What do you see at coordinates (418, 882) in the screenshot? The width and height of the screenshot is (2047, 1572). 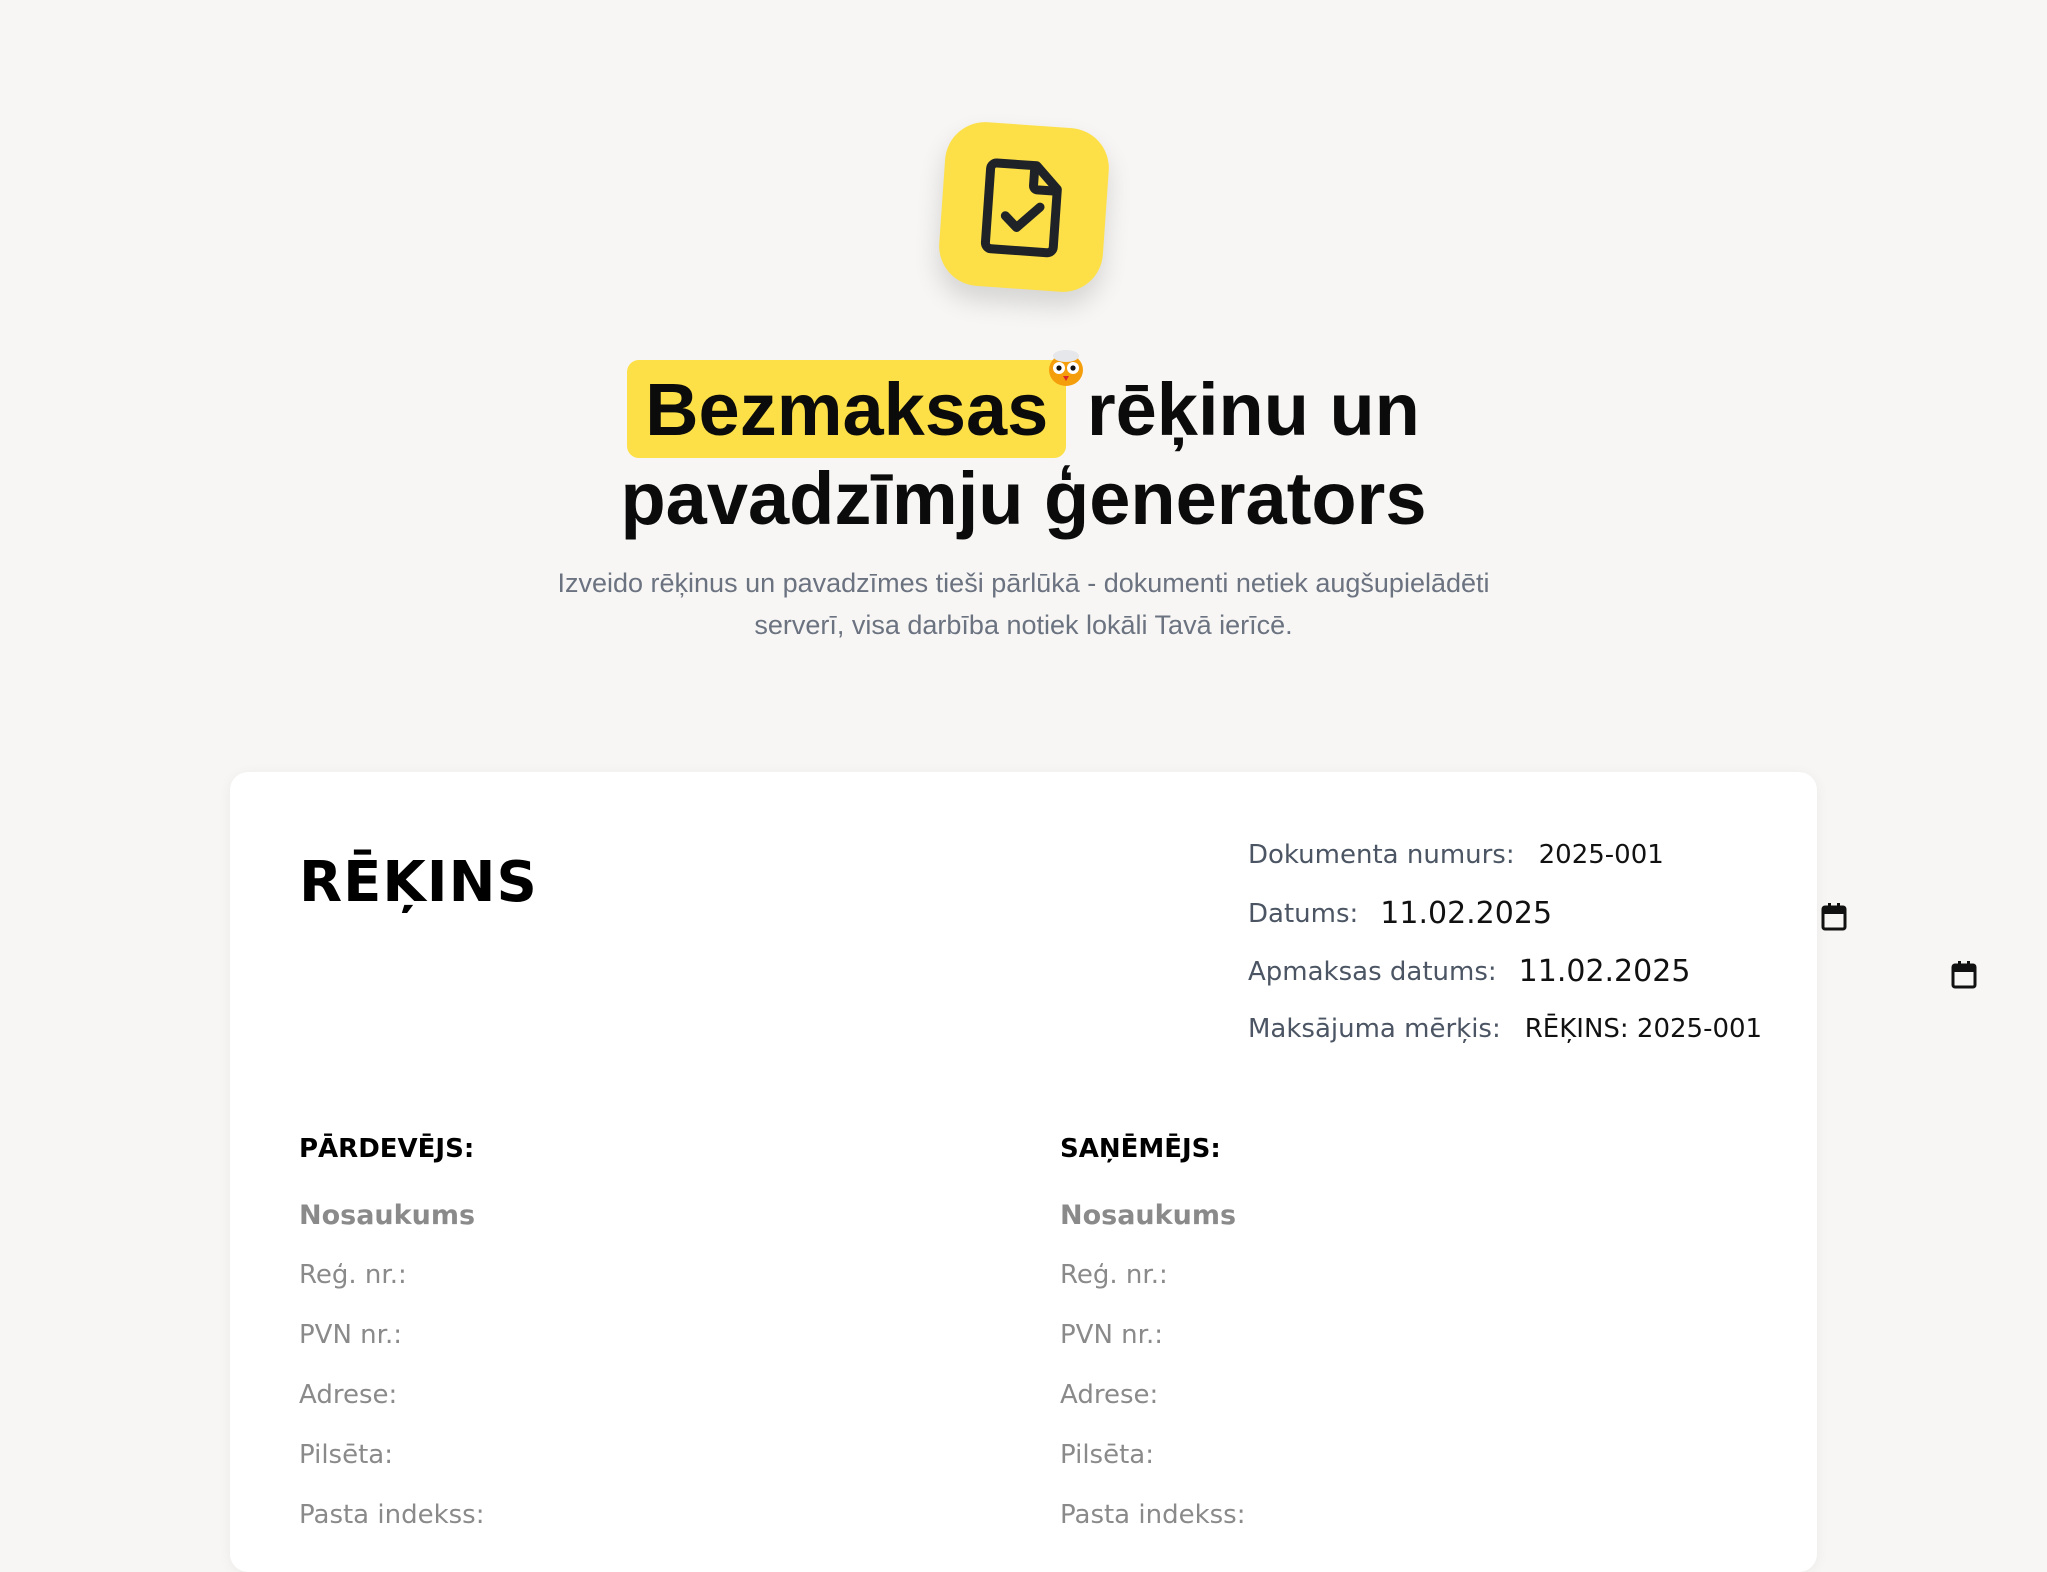 I see `document-title: RĒĶINS` at bounding box center [418, 882].